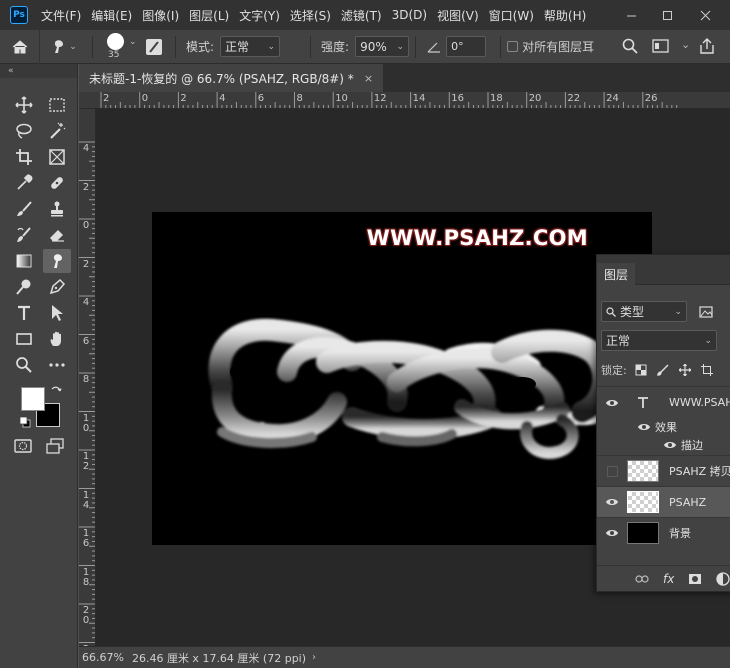  Describe the element at coordinates (160, 15) in the screenshot. I see `menu-image: 图像(I)` at that location.